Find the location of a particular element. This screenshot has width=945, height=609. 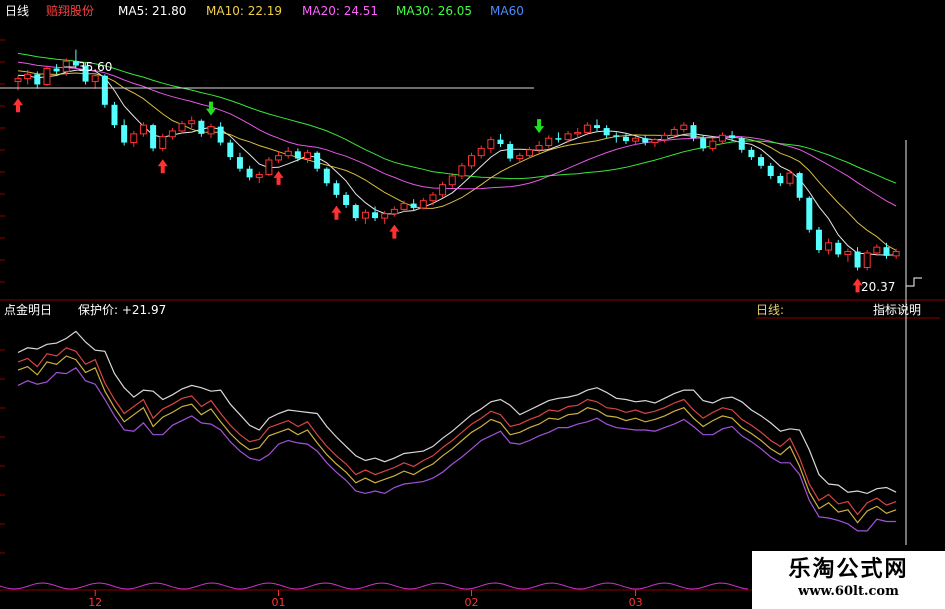

ma20-label: MA20: 24.51 is located at coordinates (340, 11).